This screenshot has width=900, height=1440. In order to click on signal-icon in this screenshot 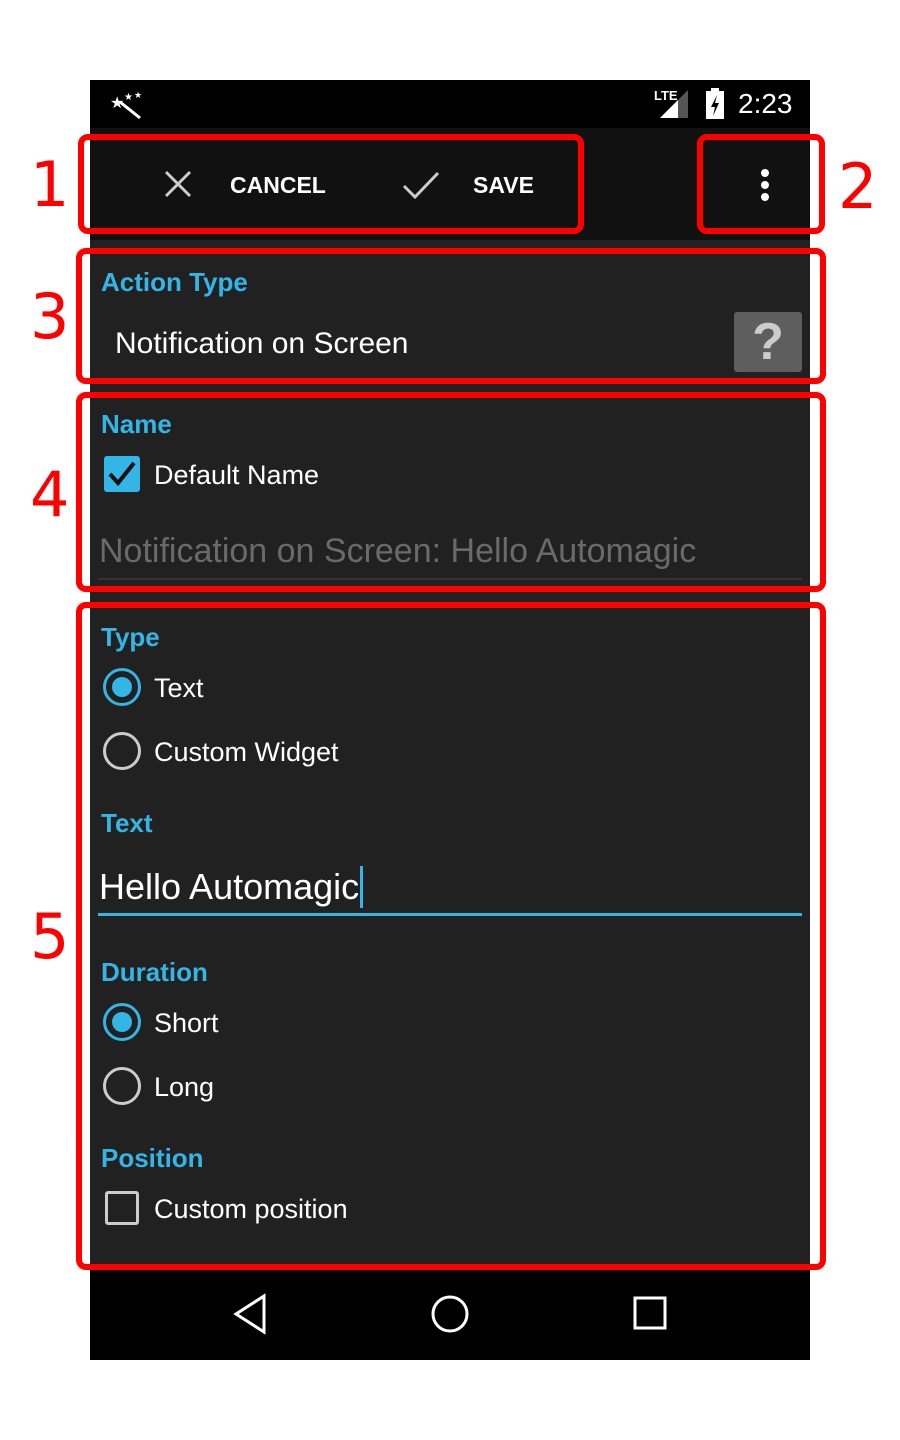, I will do `click(674, 104)`.